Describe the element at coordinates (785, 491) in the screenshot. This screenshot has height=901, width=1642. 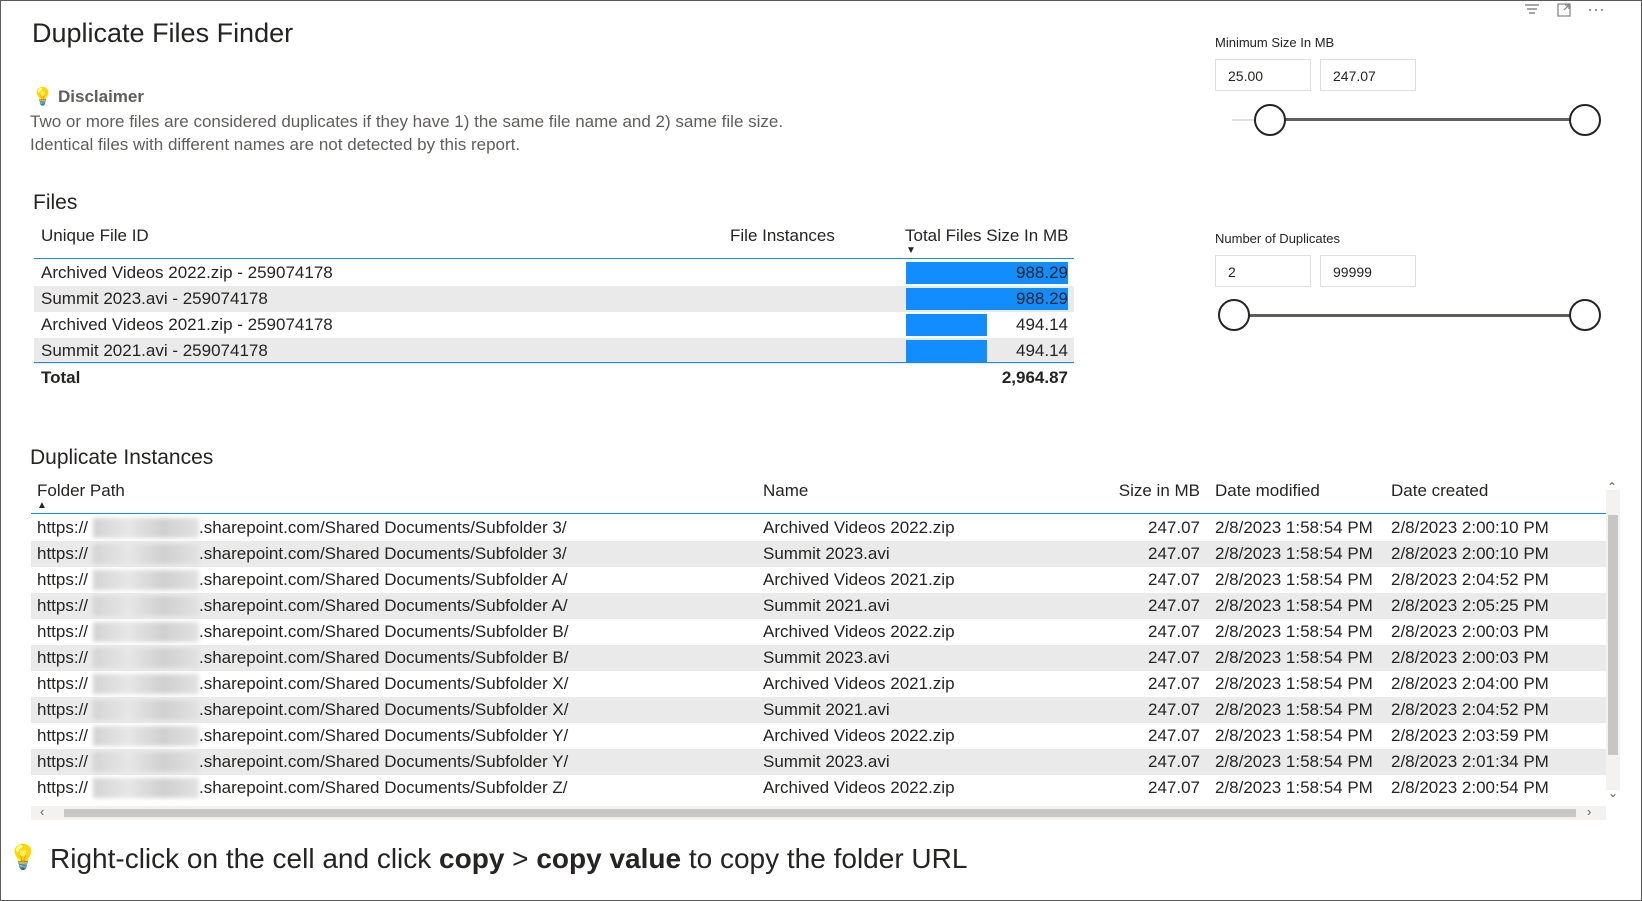
I see `col-header-name: Name` at that location.